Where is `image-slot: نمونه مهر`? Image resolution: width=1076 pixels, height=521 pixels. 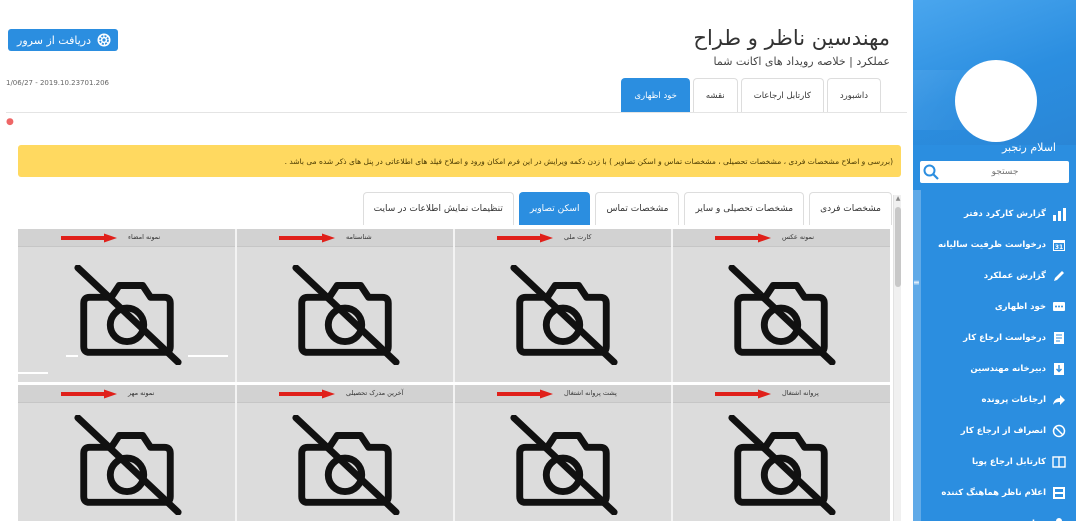
image-slot: نمونه مهر is located at coordinates (127, 453).